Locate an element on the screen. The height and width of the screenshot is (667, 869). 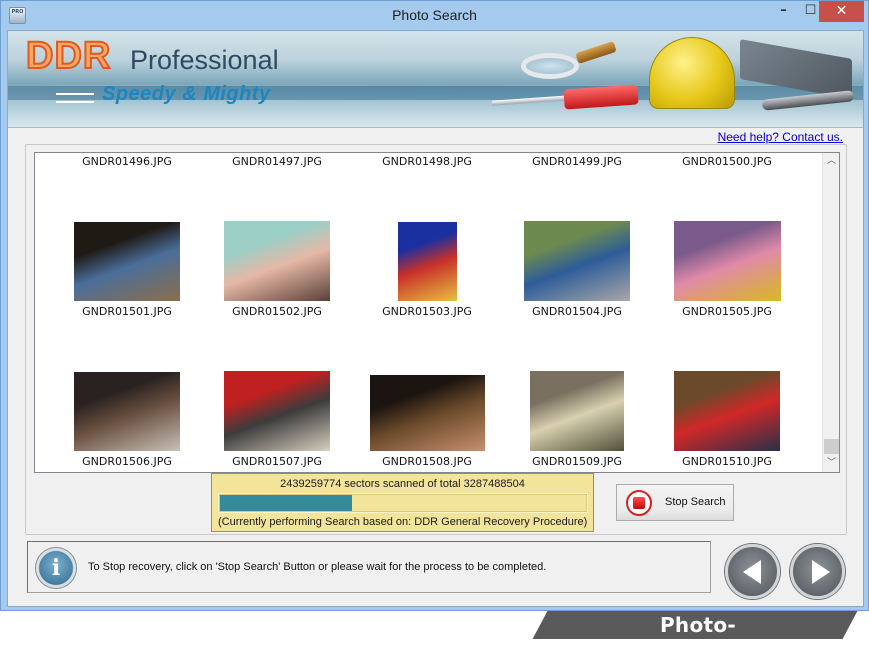
thumbnail-filename: GNDR01497.JPG is located at coordinates (277, 161).